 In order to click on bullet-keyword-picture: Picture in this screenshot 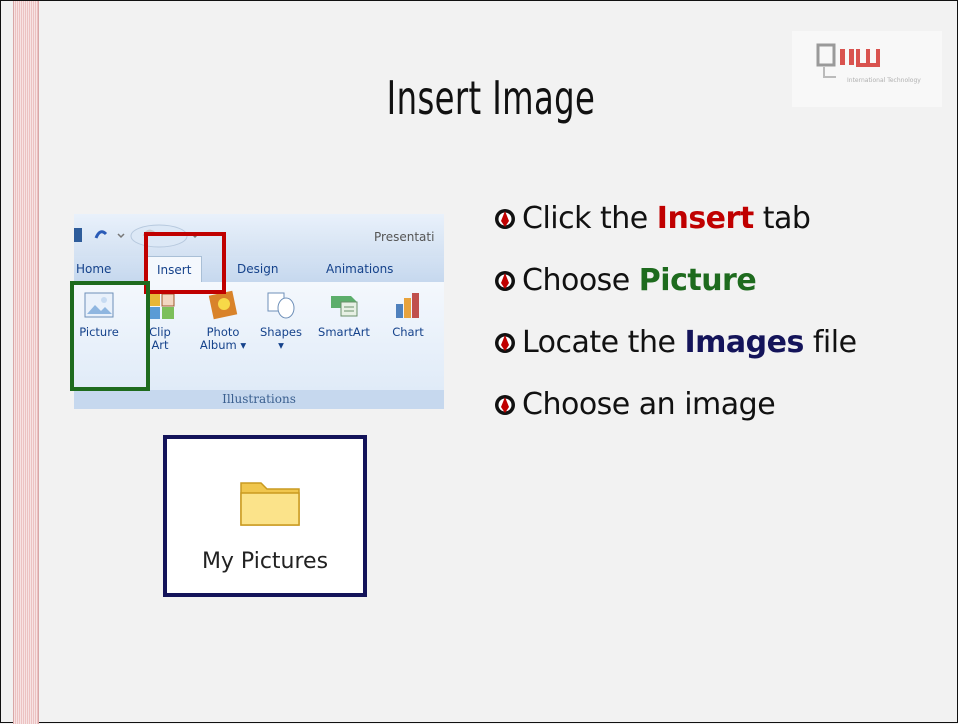, I will do `click(697, 280)`.